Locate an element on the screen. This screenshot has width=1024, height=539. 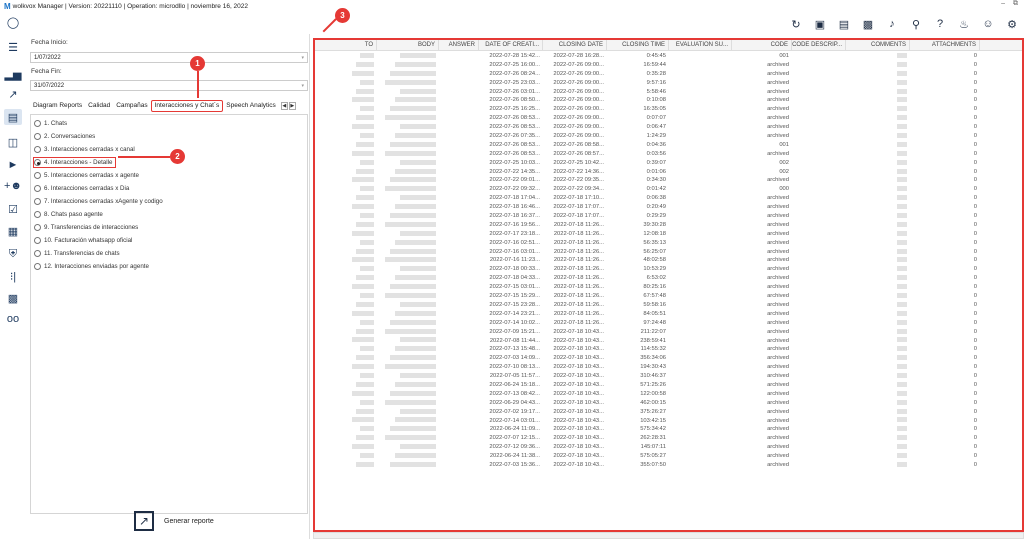
tab-diagram-reports: Diagram Reports is located at coordinates (57, 106).